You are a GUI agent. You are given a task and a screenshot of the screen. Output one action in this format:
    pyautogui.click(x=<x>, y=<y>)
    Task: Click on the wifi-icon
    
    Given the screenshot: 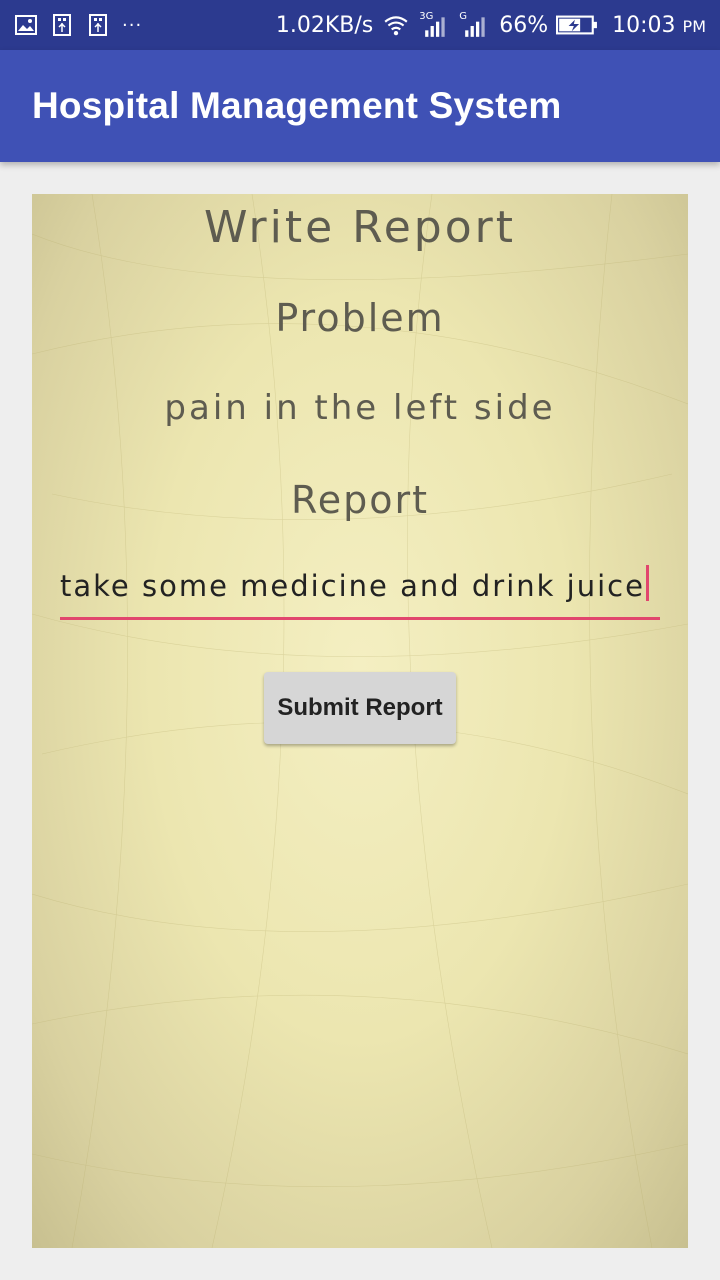 What is the action you would take?
    pyautogui.click(x=396, y=26)
    